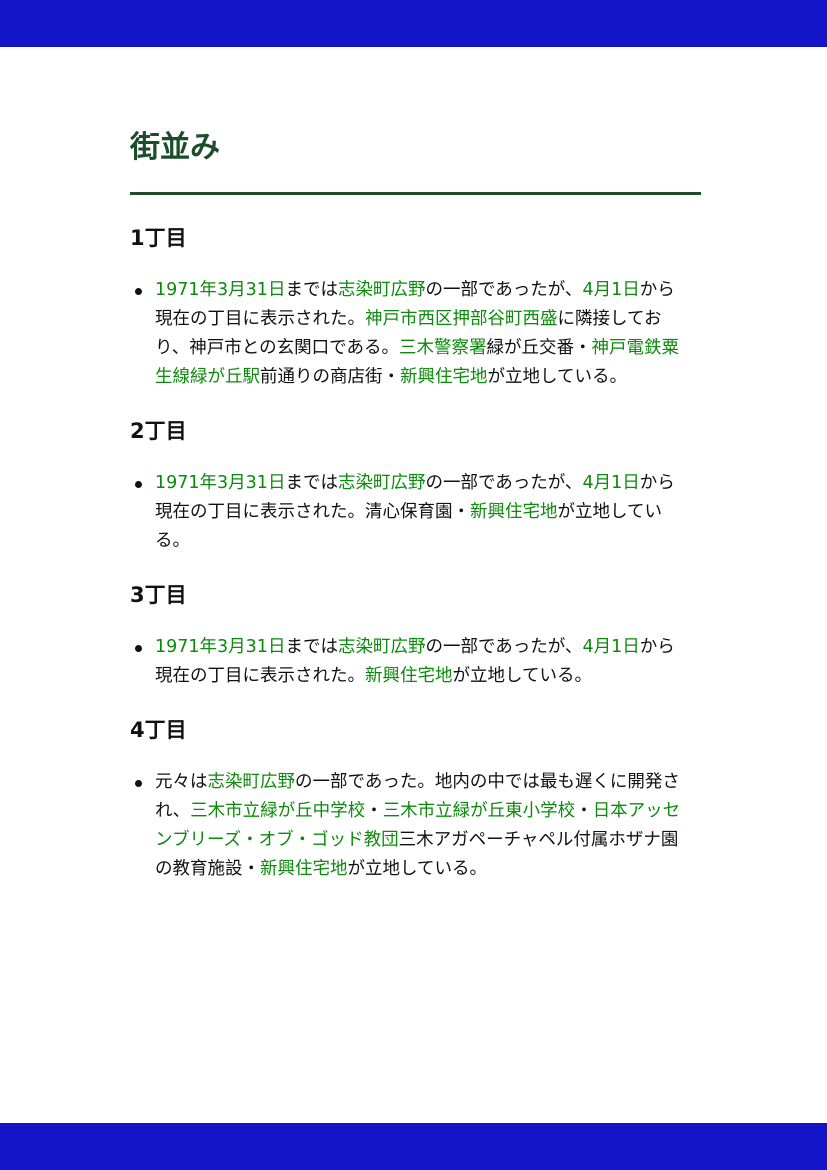 The height and width of the screenshot is (1170, 827). Describe the element at coordinates (413, 23) in the screenshot. I see `top-banner` at that location.